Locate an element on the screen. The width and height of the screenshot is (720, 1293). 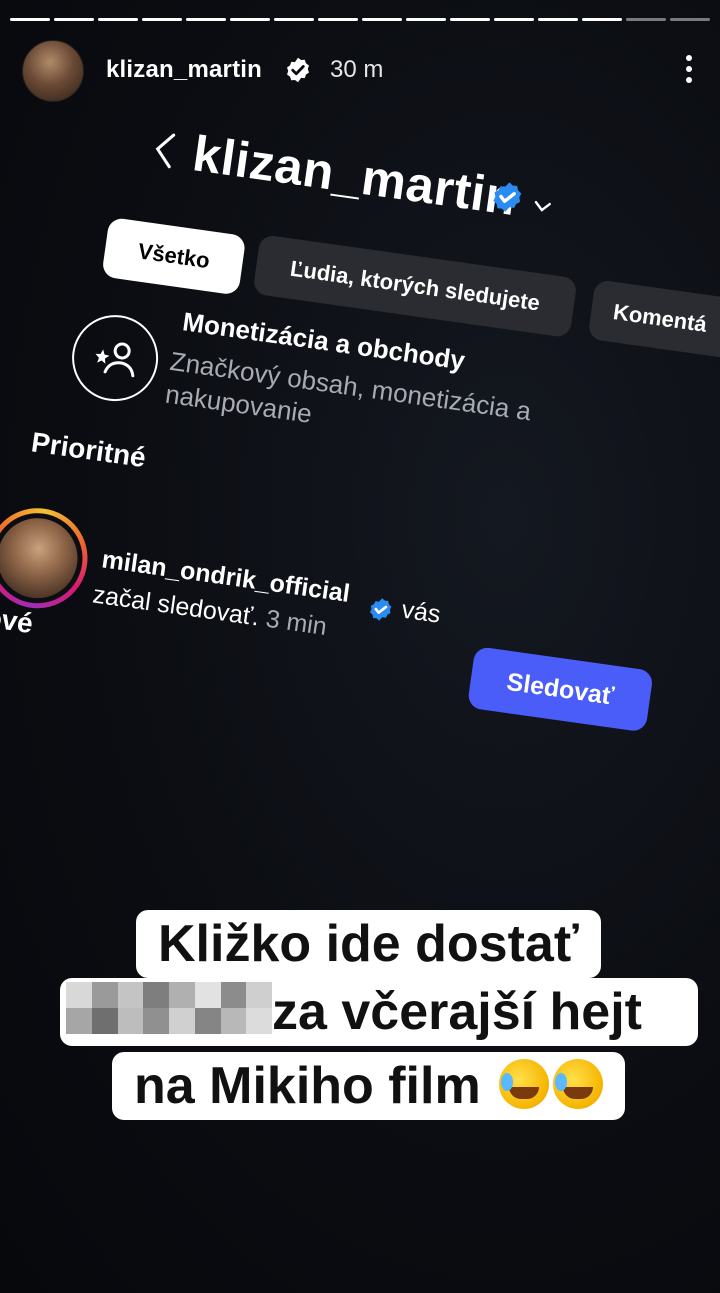
follow-button: Sledovať is located at coordinates (560, 689).